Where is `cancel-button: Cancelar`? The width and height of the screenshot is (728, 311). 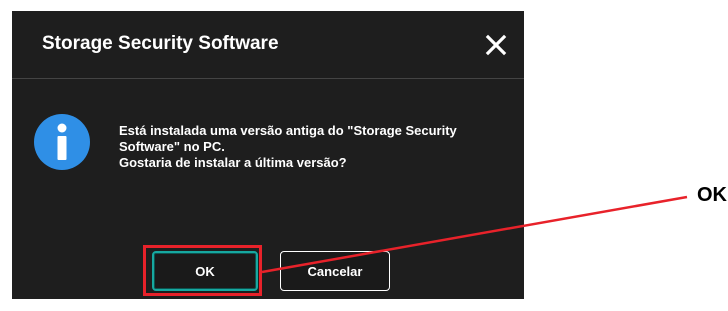 cancel-button: Cancelar is located at coordinates (335, 271).